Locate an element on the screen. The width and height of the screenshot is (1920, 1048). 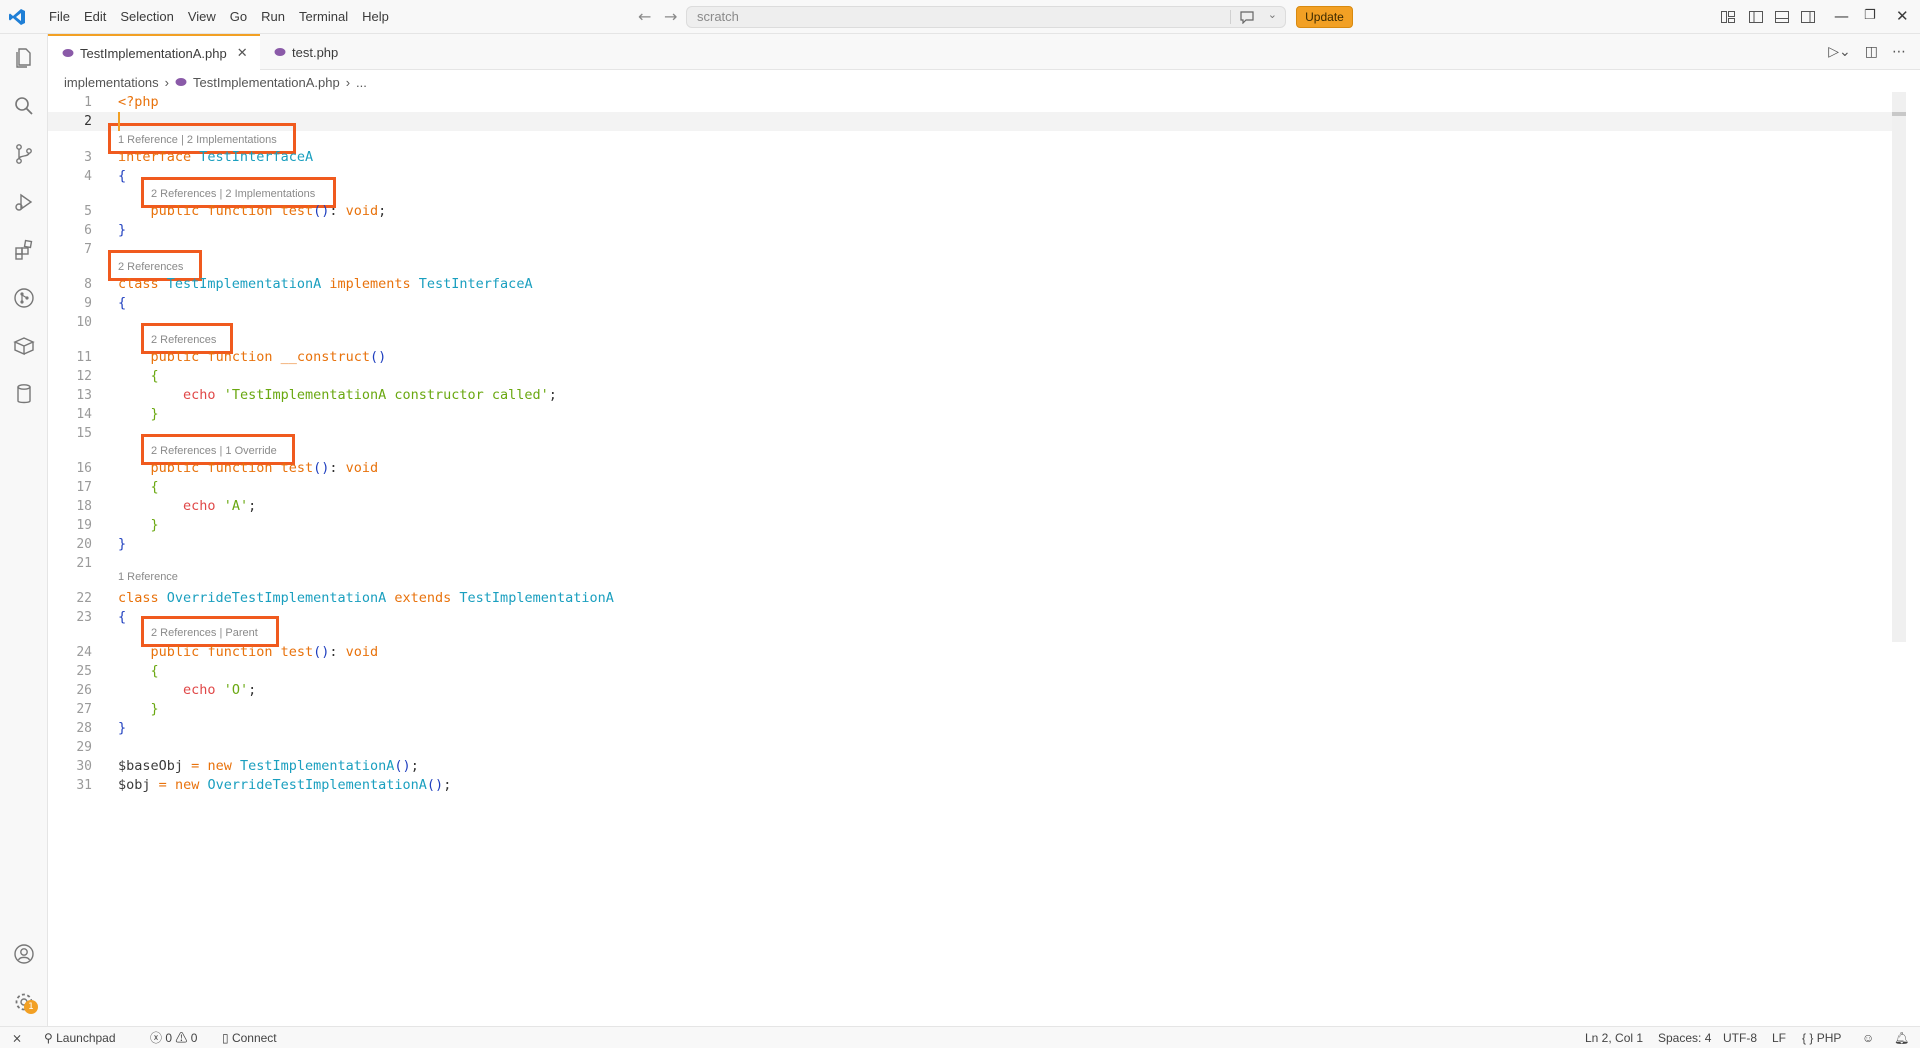
indentation: Spaces: 4 is located at coordinates (1684, 1038).